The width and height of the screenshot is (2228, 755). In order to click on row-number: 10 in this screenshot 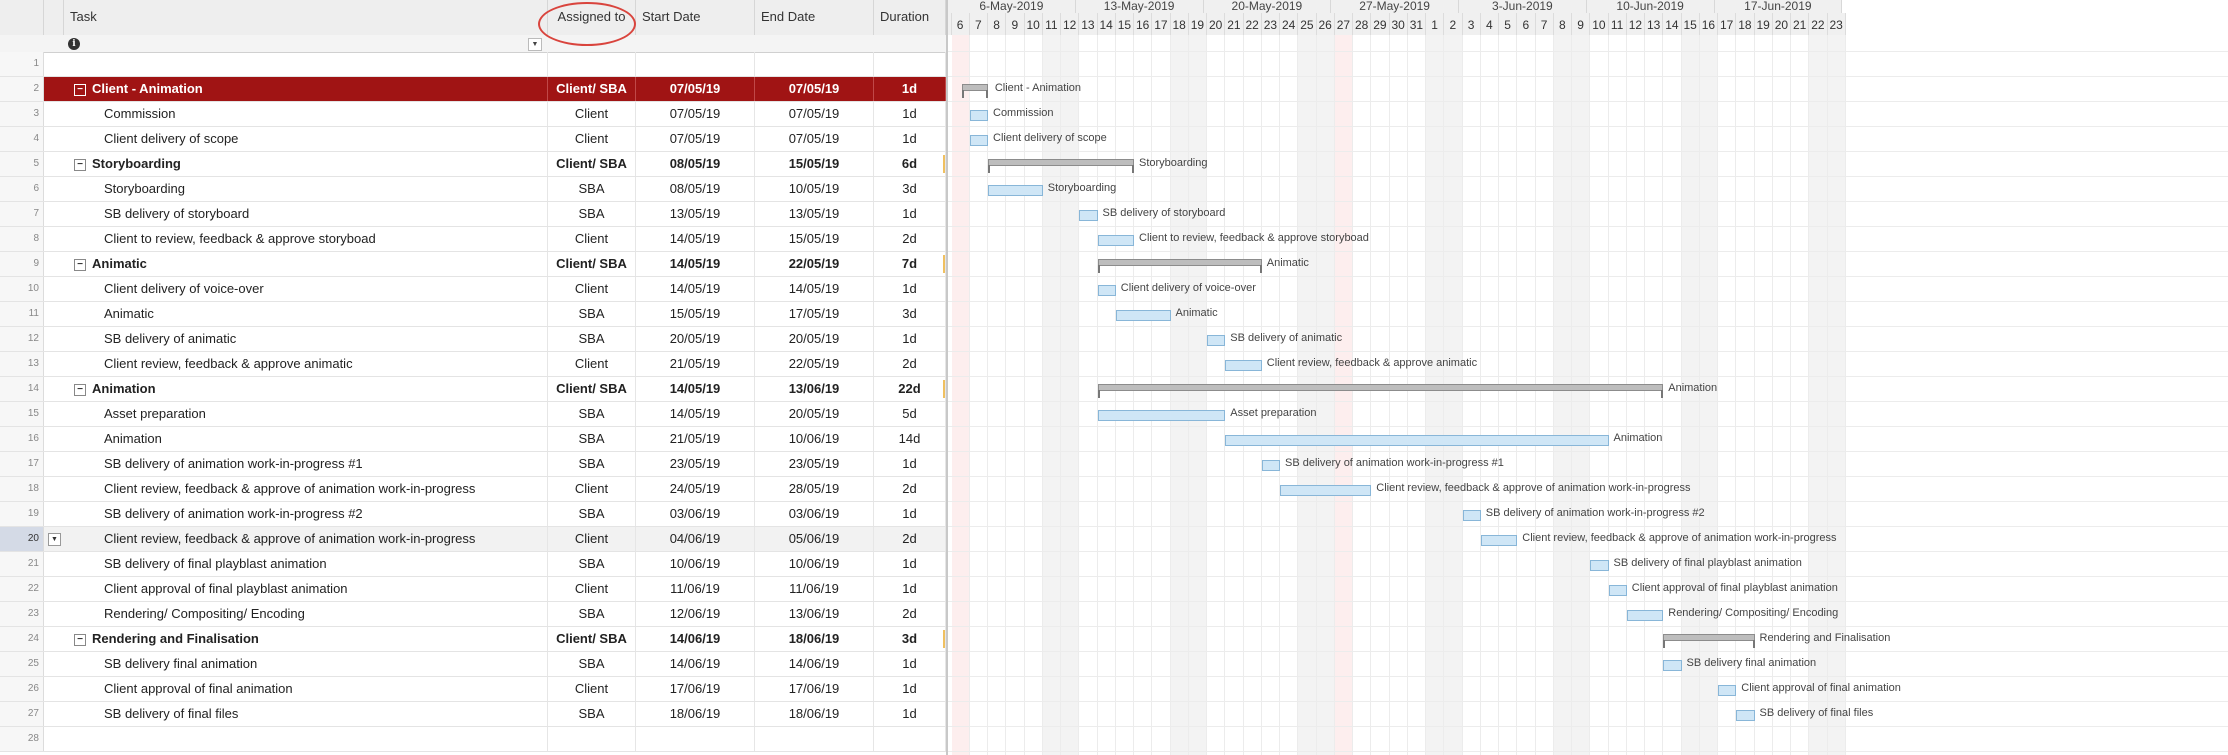, I will do `click(22, 289)`.